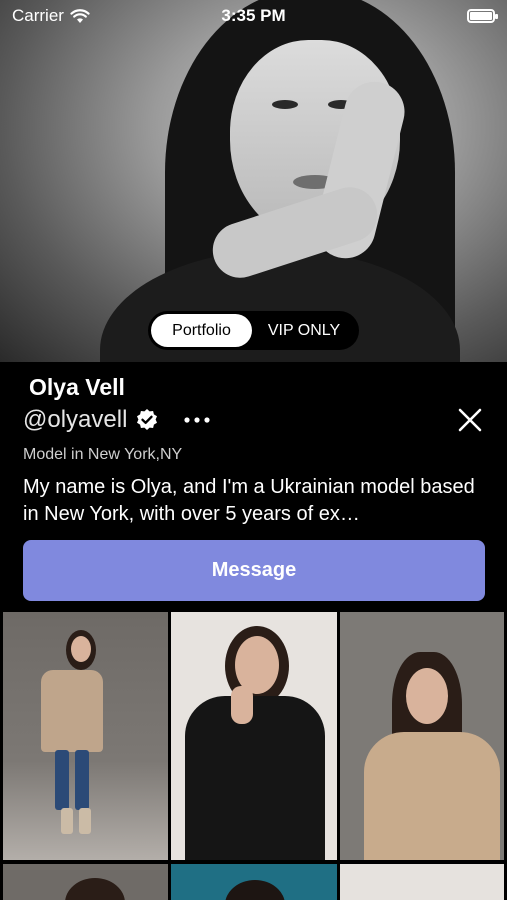 The image size is (507, 900). I want to click on profile-subtitle: Model in New York,NY, so click(103, 454).